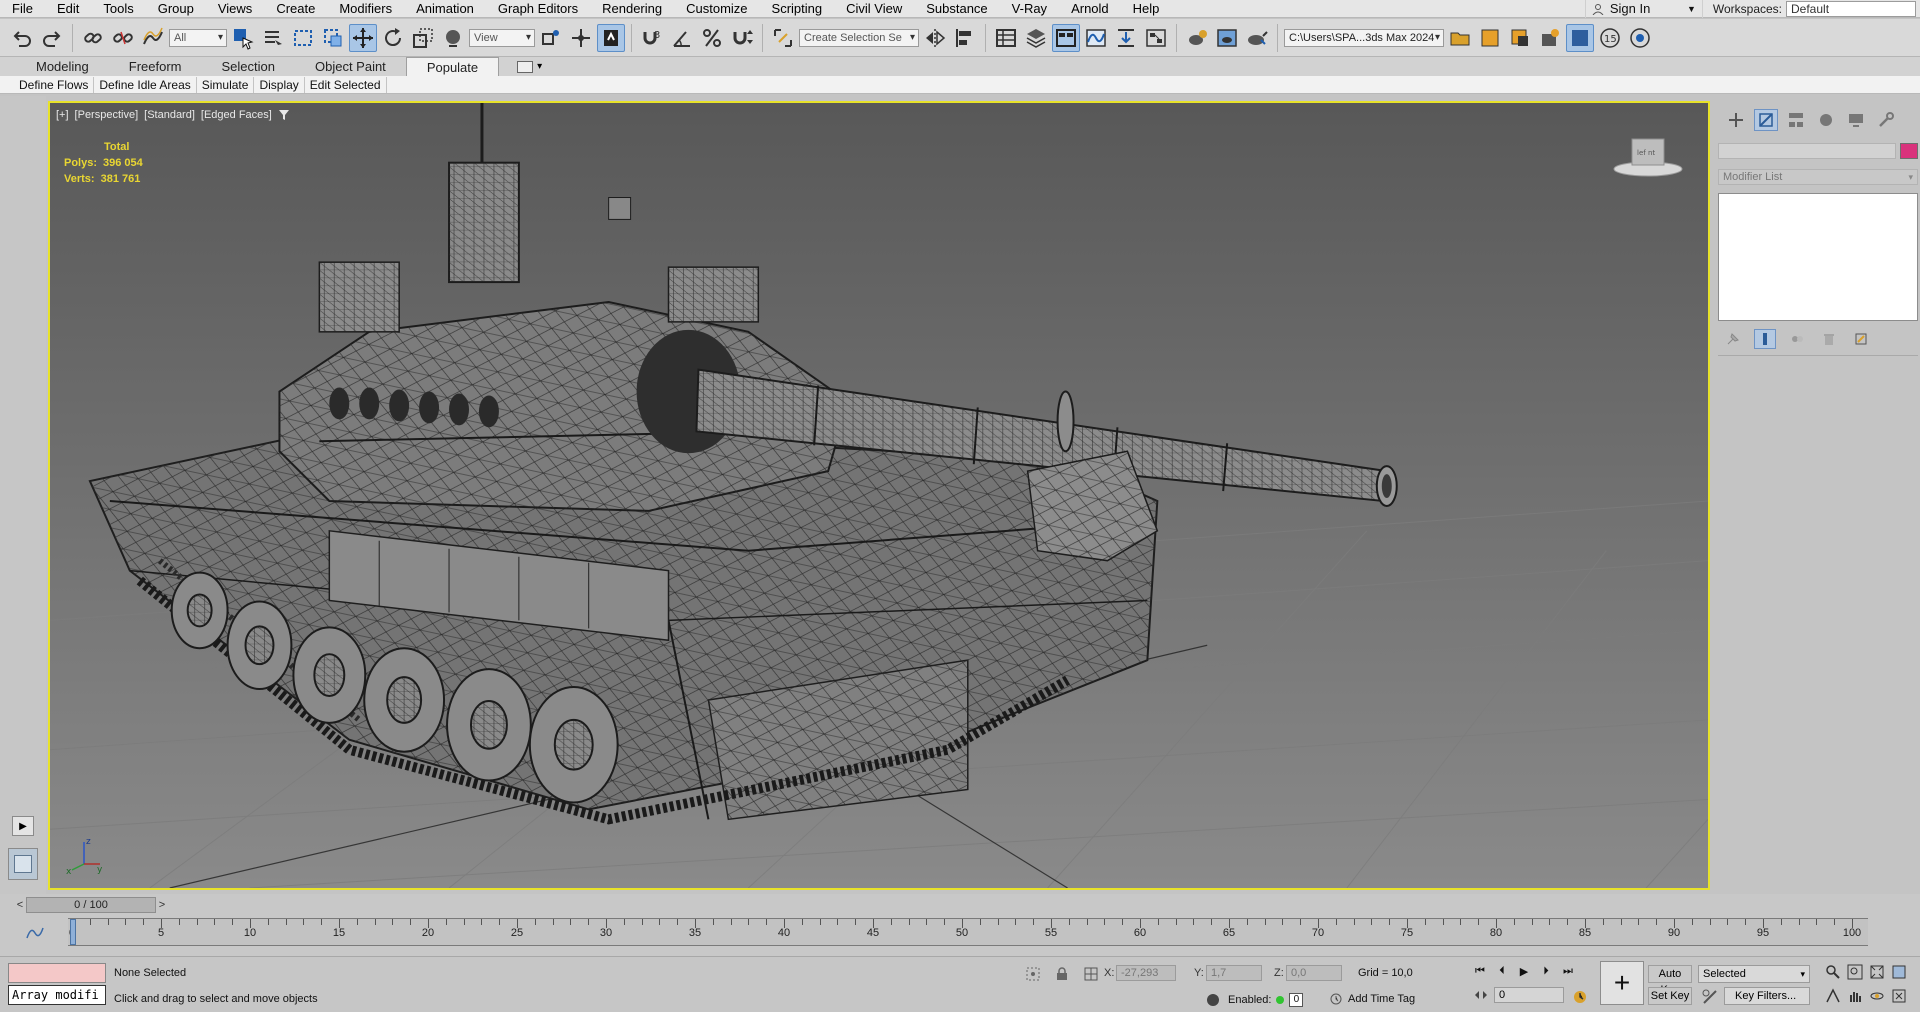 The width and height of the screenshot is (1920, 1012). What do you see at coordinates (682, 38) in the screenshot?
I see `angle-snap-button` at bounding box center [682, 38].